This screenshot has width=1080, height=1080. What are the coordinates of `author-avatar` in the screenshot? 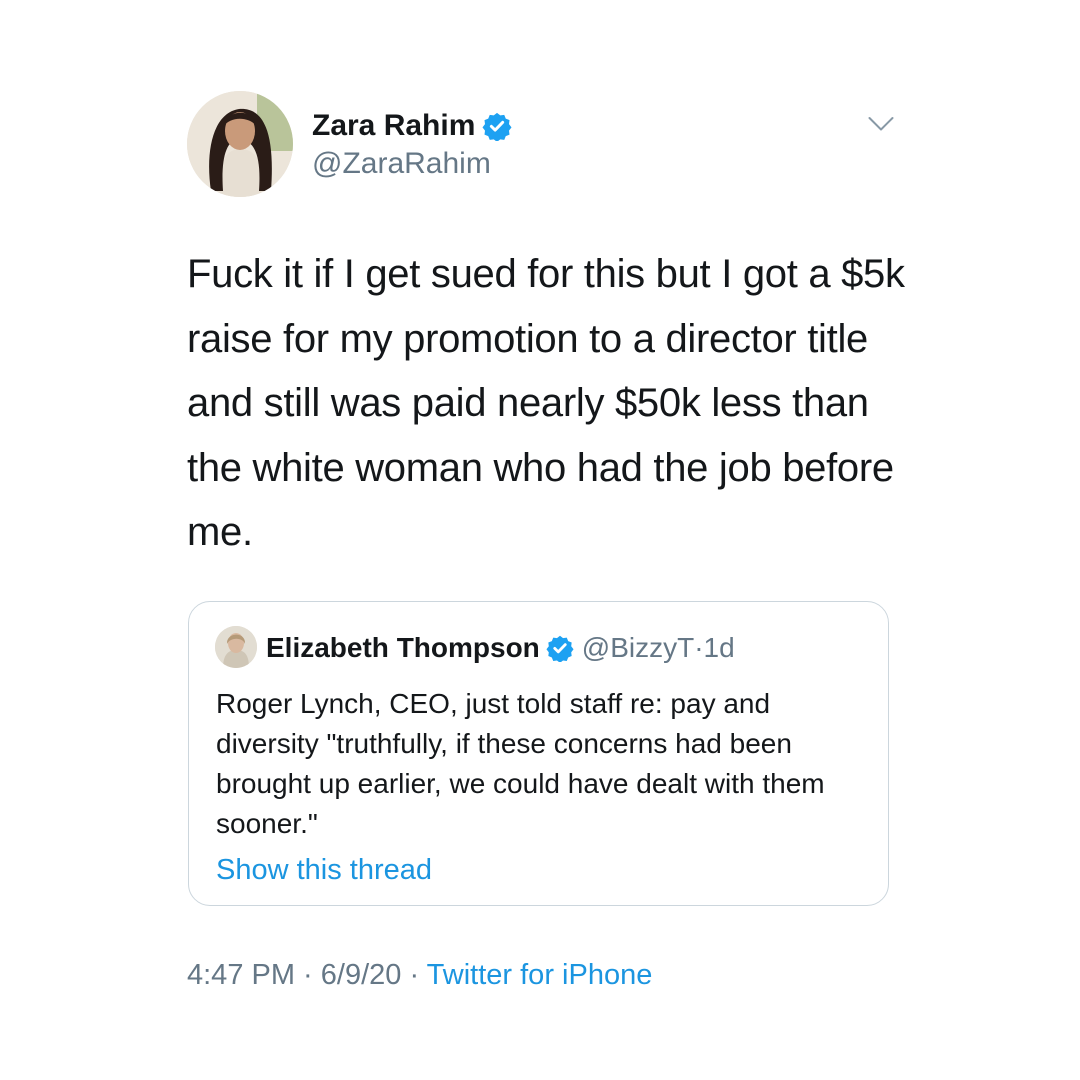 It's located at (240, 144).